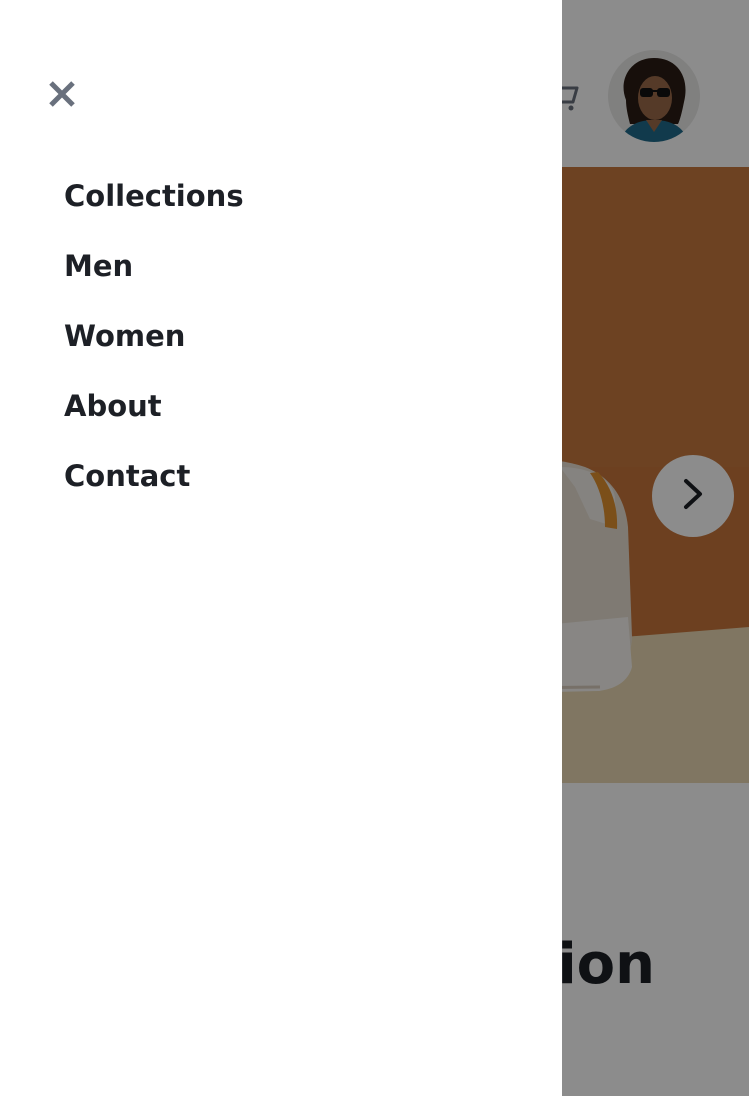  Describe the element at coordinates (154, 207) in the screenshot. I see `nav-item-collections: Collections` at that location.